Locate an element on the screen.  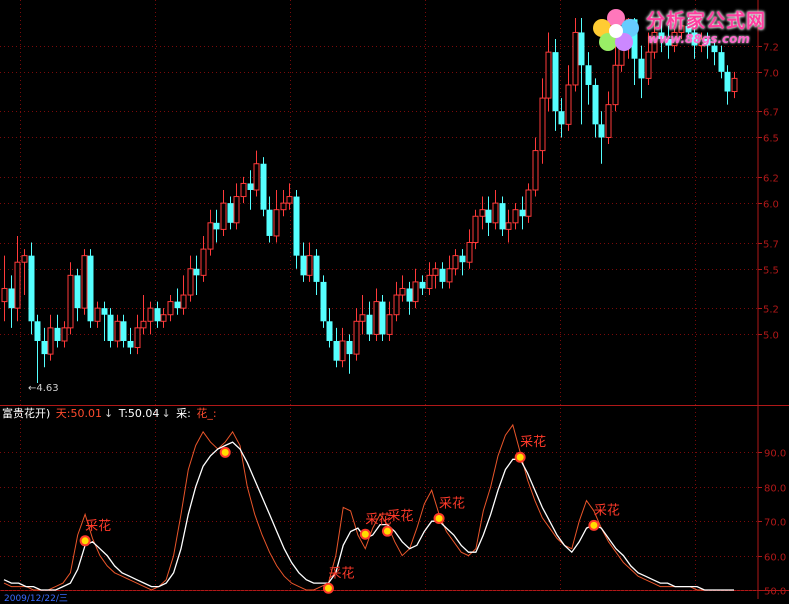
indicator-tick-label: 70.0 is located at coordinates (775, 523).